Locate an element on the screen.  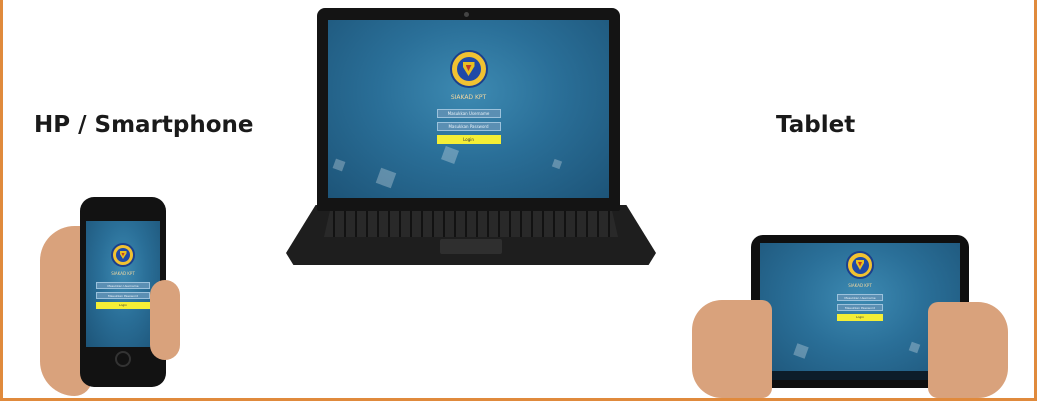
hand-right is located at coordinates (968, 350).